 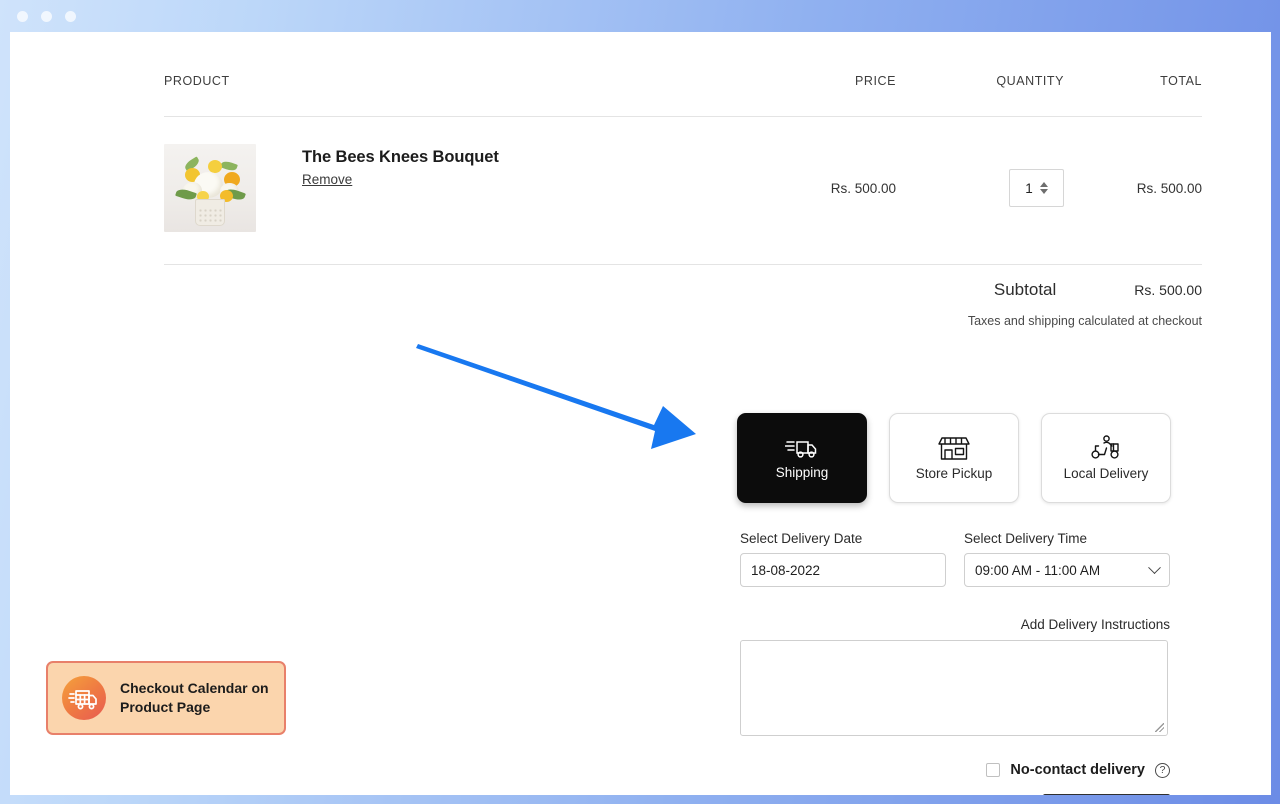 I want to click on product-info: The Bees Knees Bouquet Remove, so click(x=377, y=166).